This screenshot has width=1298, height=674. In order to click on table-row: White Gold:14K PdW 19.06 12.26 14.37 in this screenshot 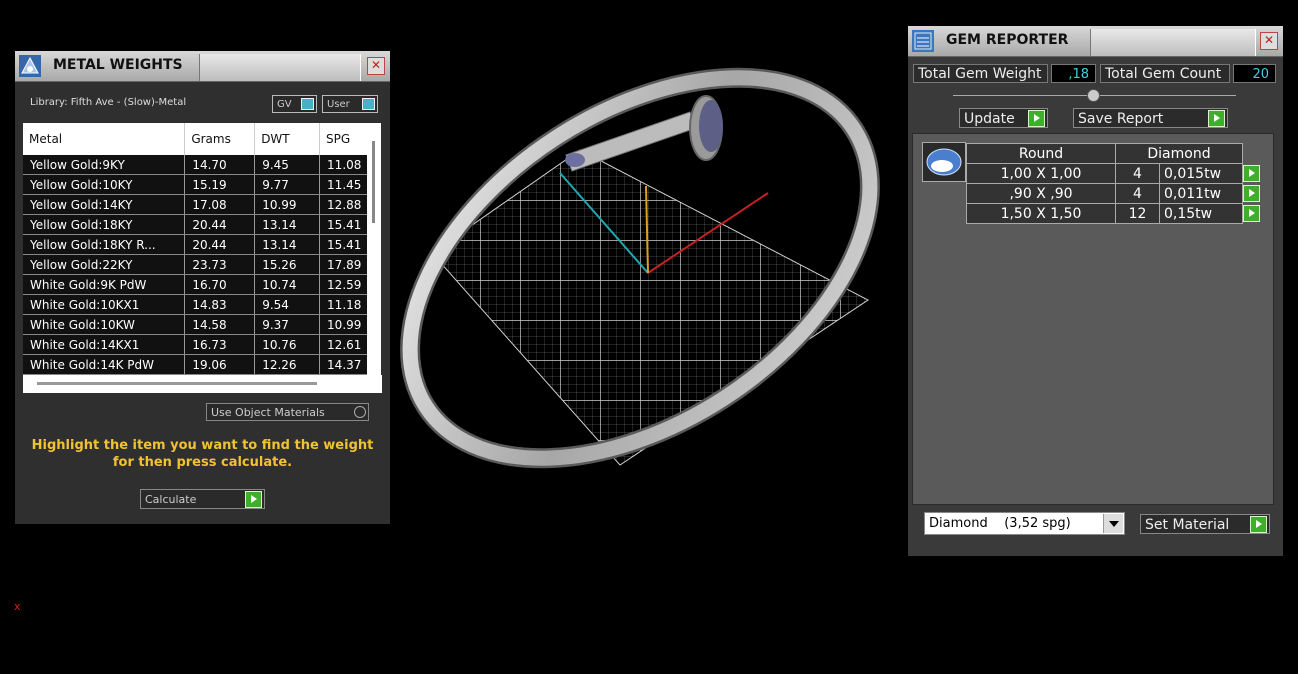, I will do `click(198, 364)`.